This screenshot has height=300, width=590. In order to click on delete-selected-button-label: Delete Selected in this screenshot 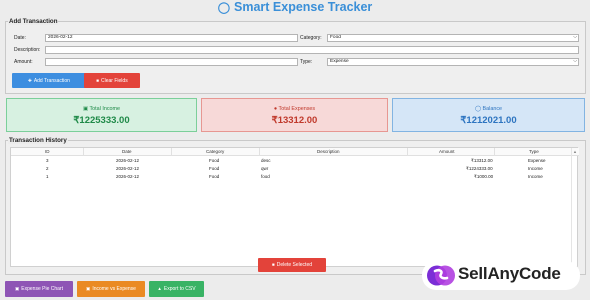, I will do `click(294, 265)`.